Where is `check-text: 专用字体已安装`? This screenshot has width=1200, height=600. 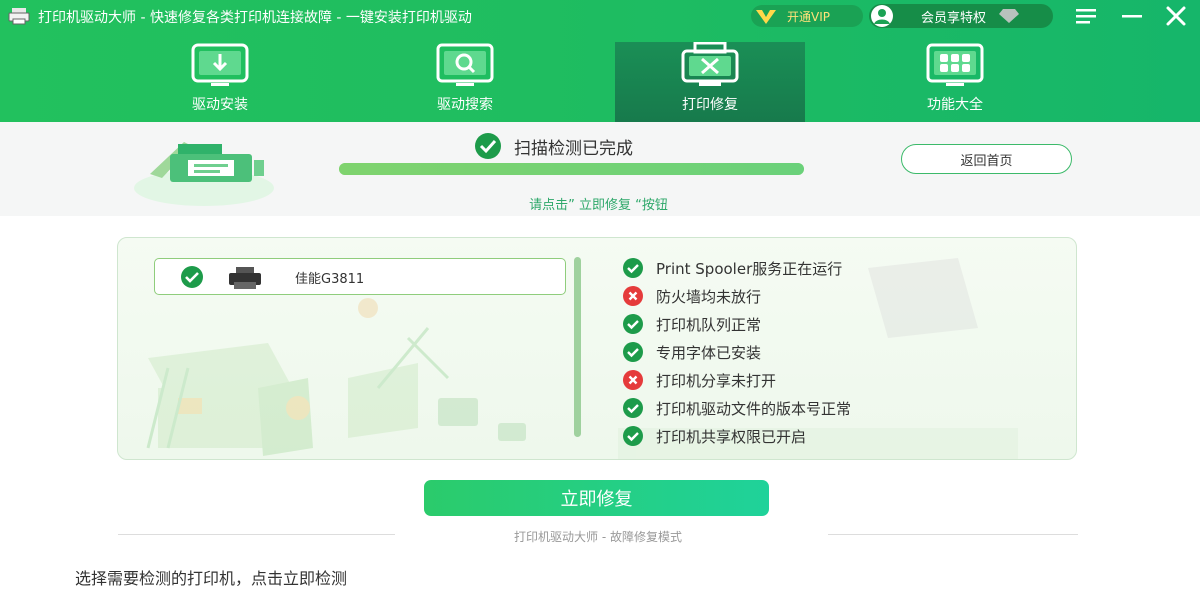 check-text: 专用字体已安装 is located at coordinates (709, 352).